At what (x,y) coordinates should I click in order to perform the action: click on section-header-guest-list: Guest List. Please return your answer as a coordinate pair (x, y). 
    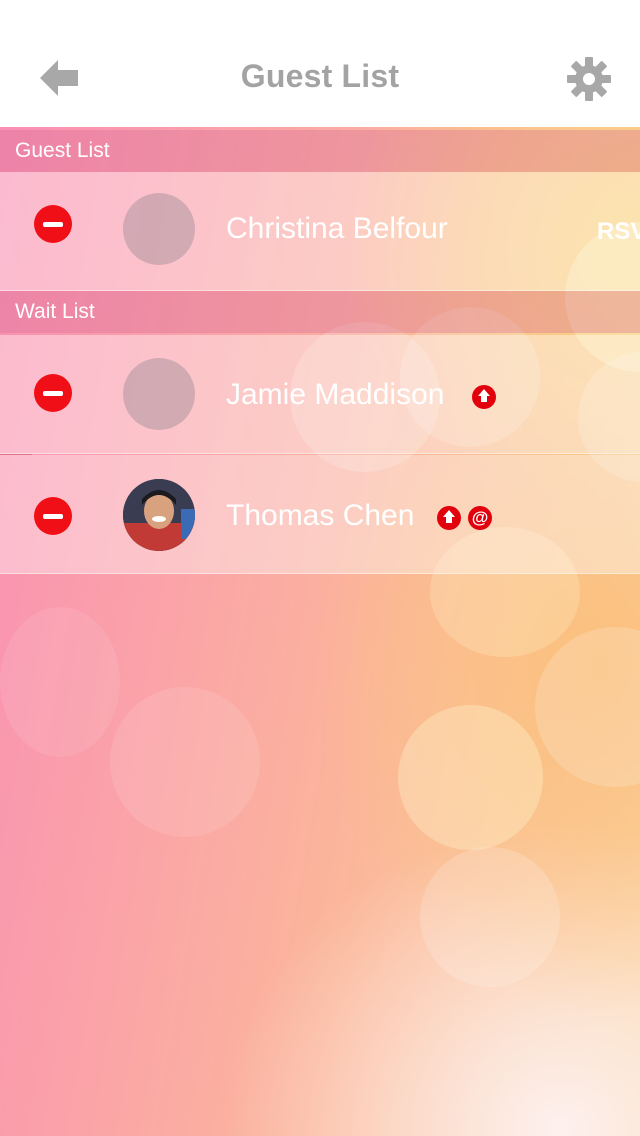
    Looking at the image, I should click on (320, 151).